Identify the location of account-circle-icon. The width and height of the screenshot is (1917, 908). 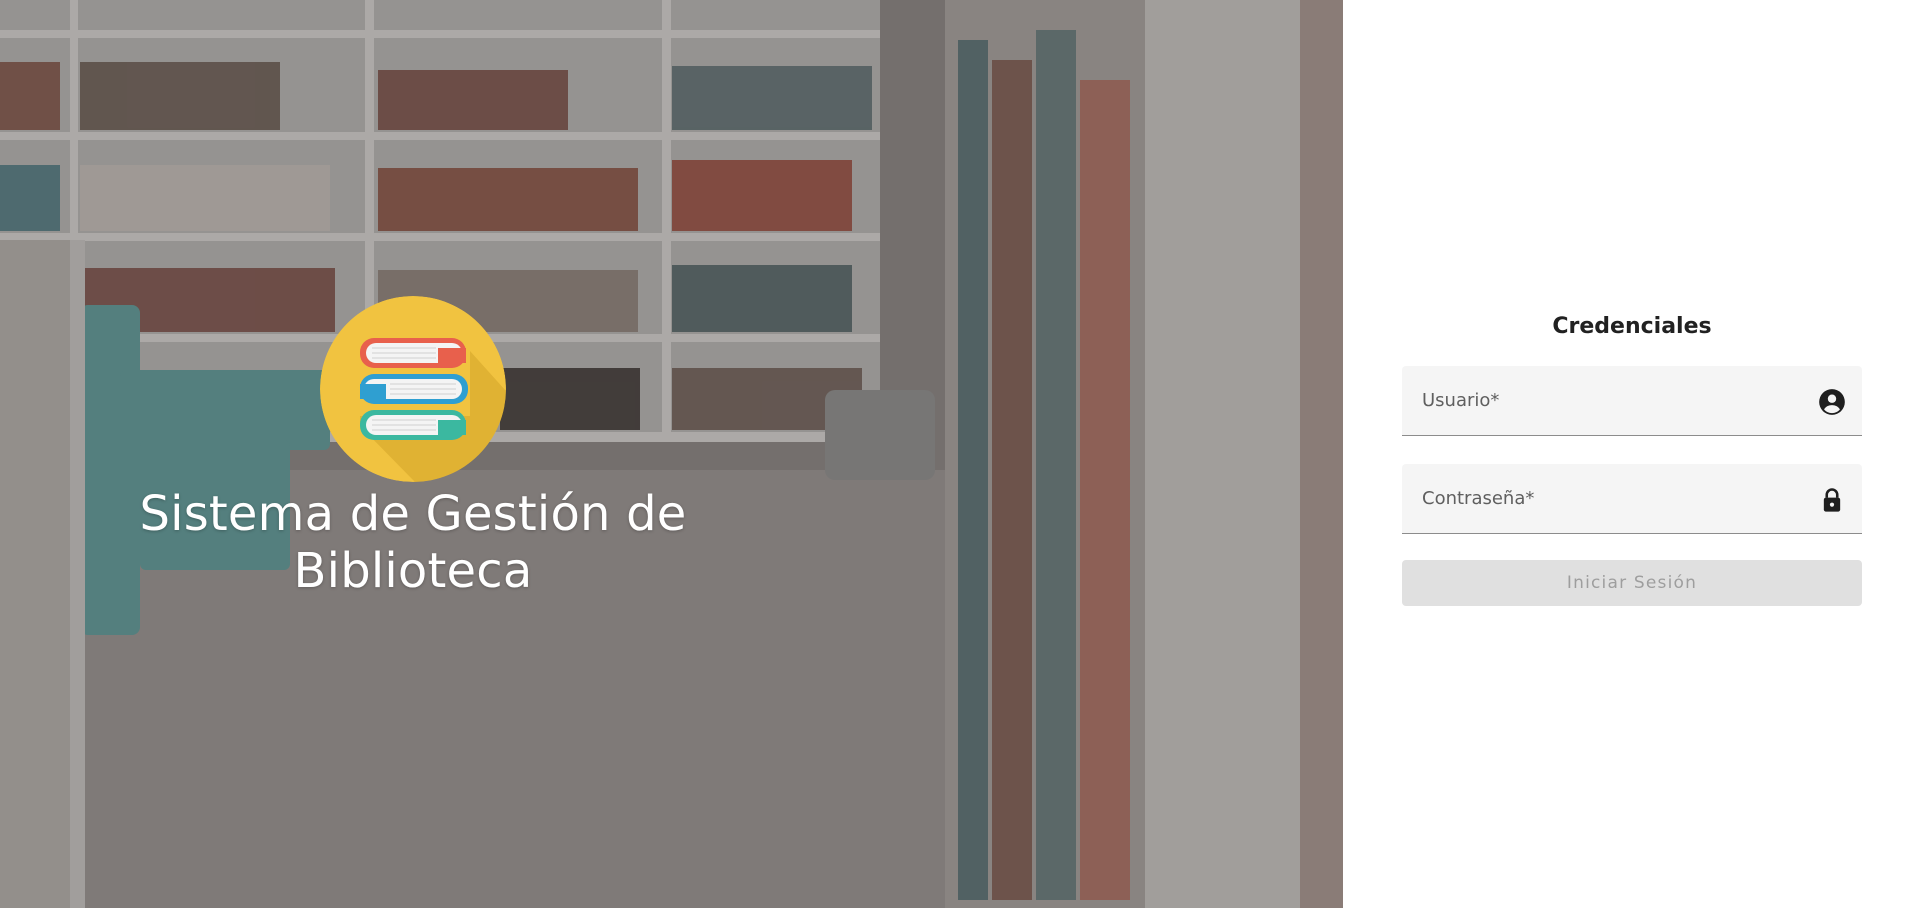
(1832, 402).